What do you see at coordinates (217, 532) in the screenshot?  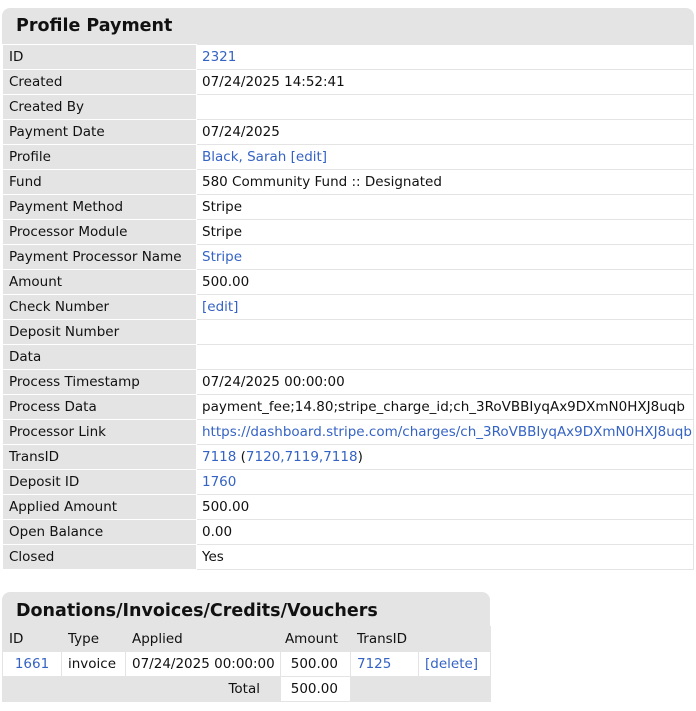 I see `open-balance-value: 0.00` at bounding box center [217, 532].